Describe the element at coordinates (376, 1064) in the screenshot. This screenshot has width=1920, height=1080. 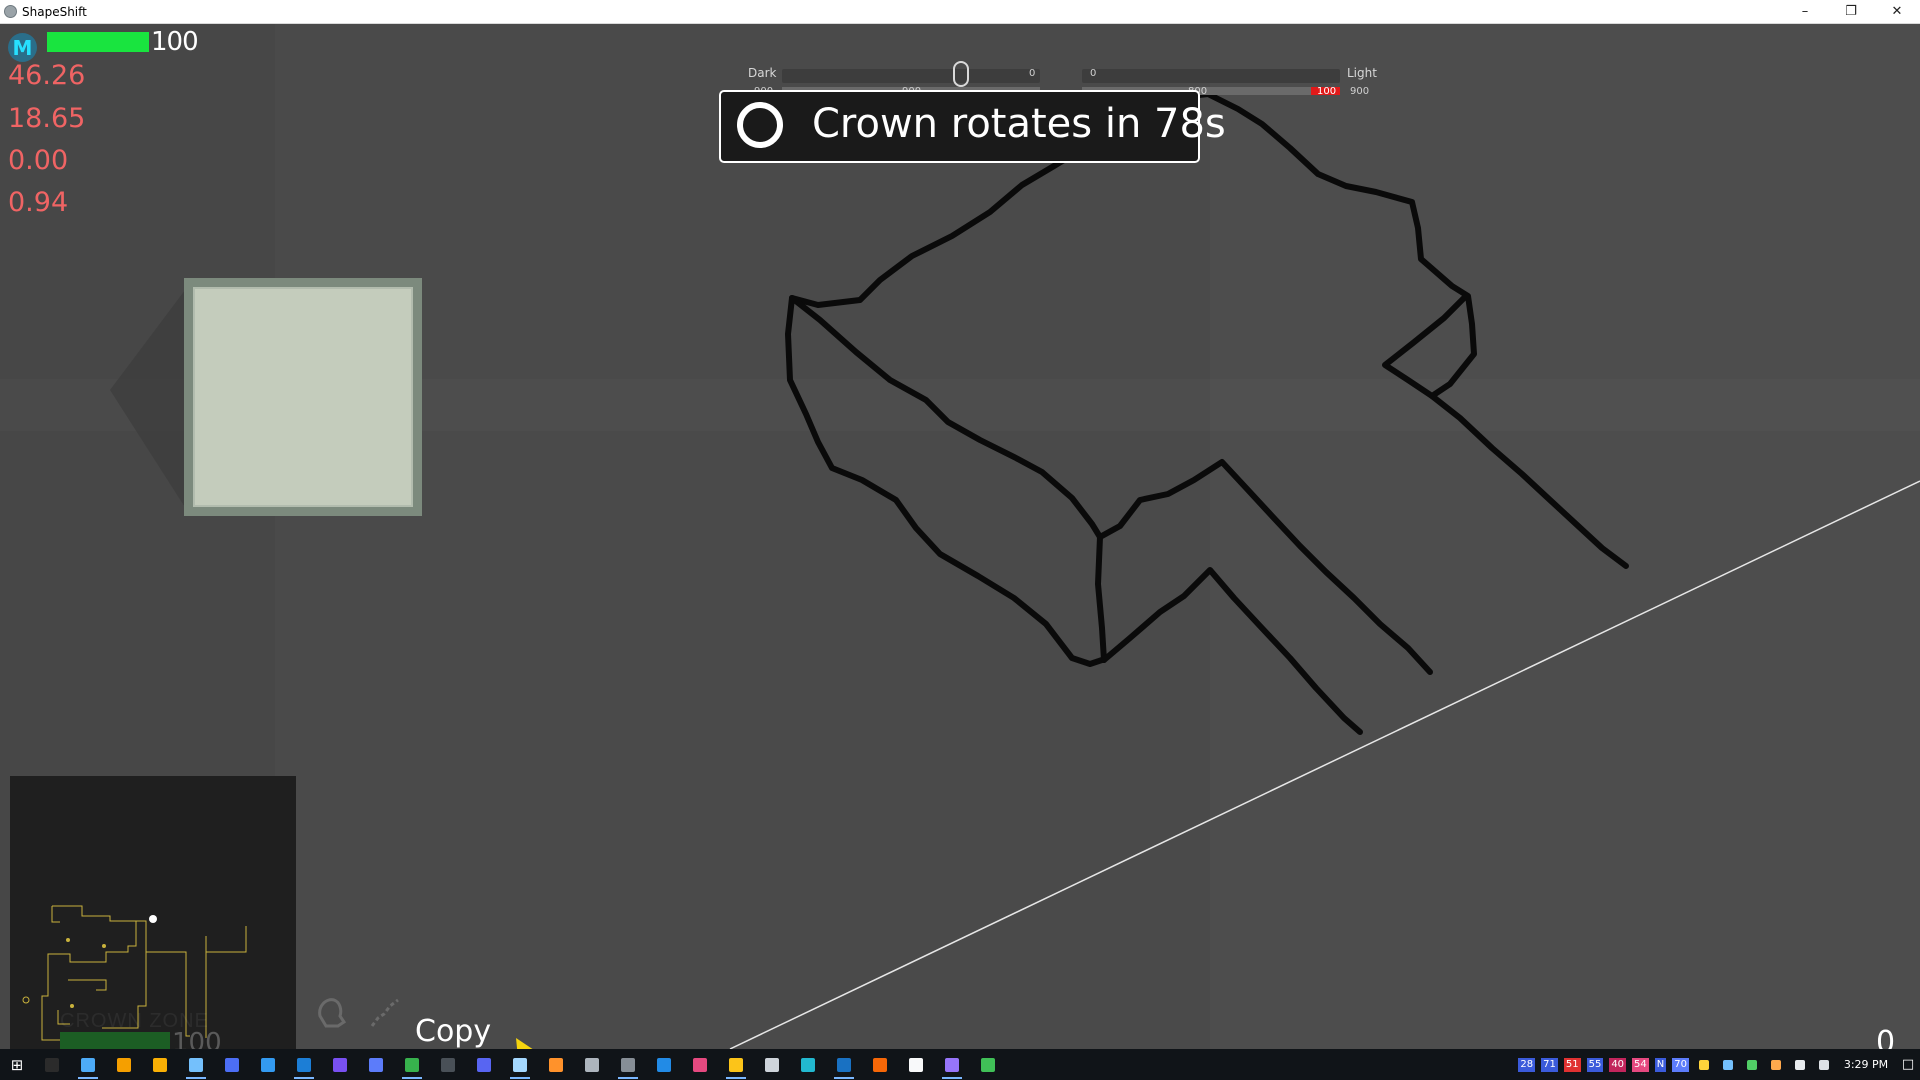
I see `vs-code-icon` at that location.